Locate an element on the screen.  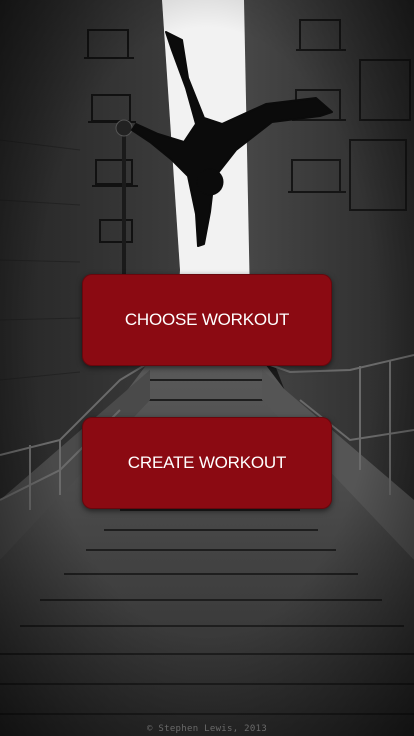
choose-workout-button: CHOOSE WORKOUT is located at coordinates (207, 320).